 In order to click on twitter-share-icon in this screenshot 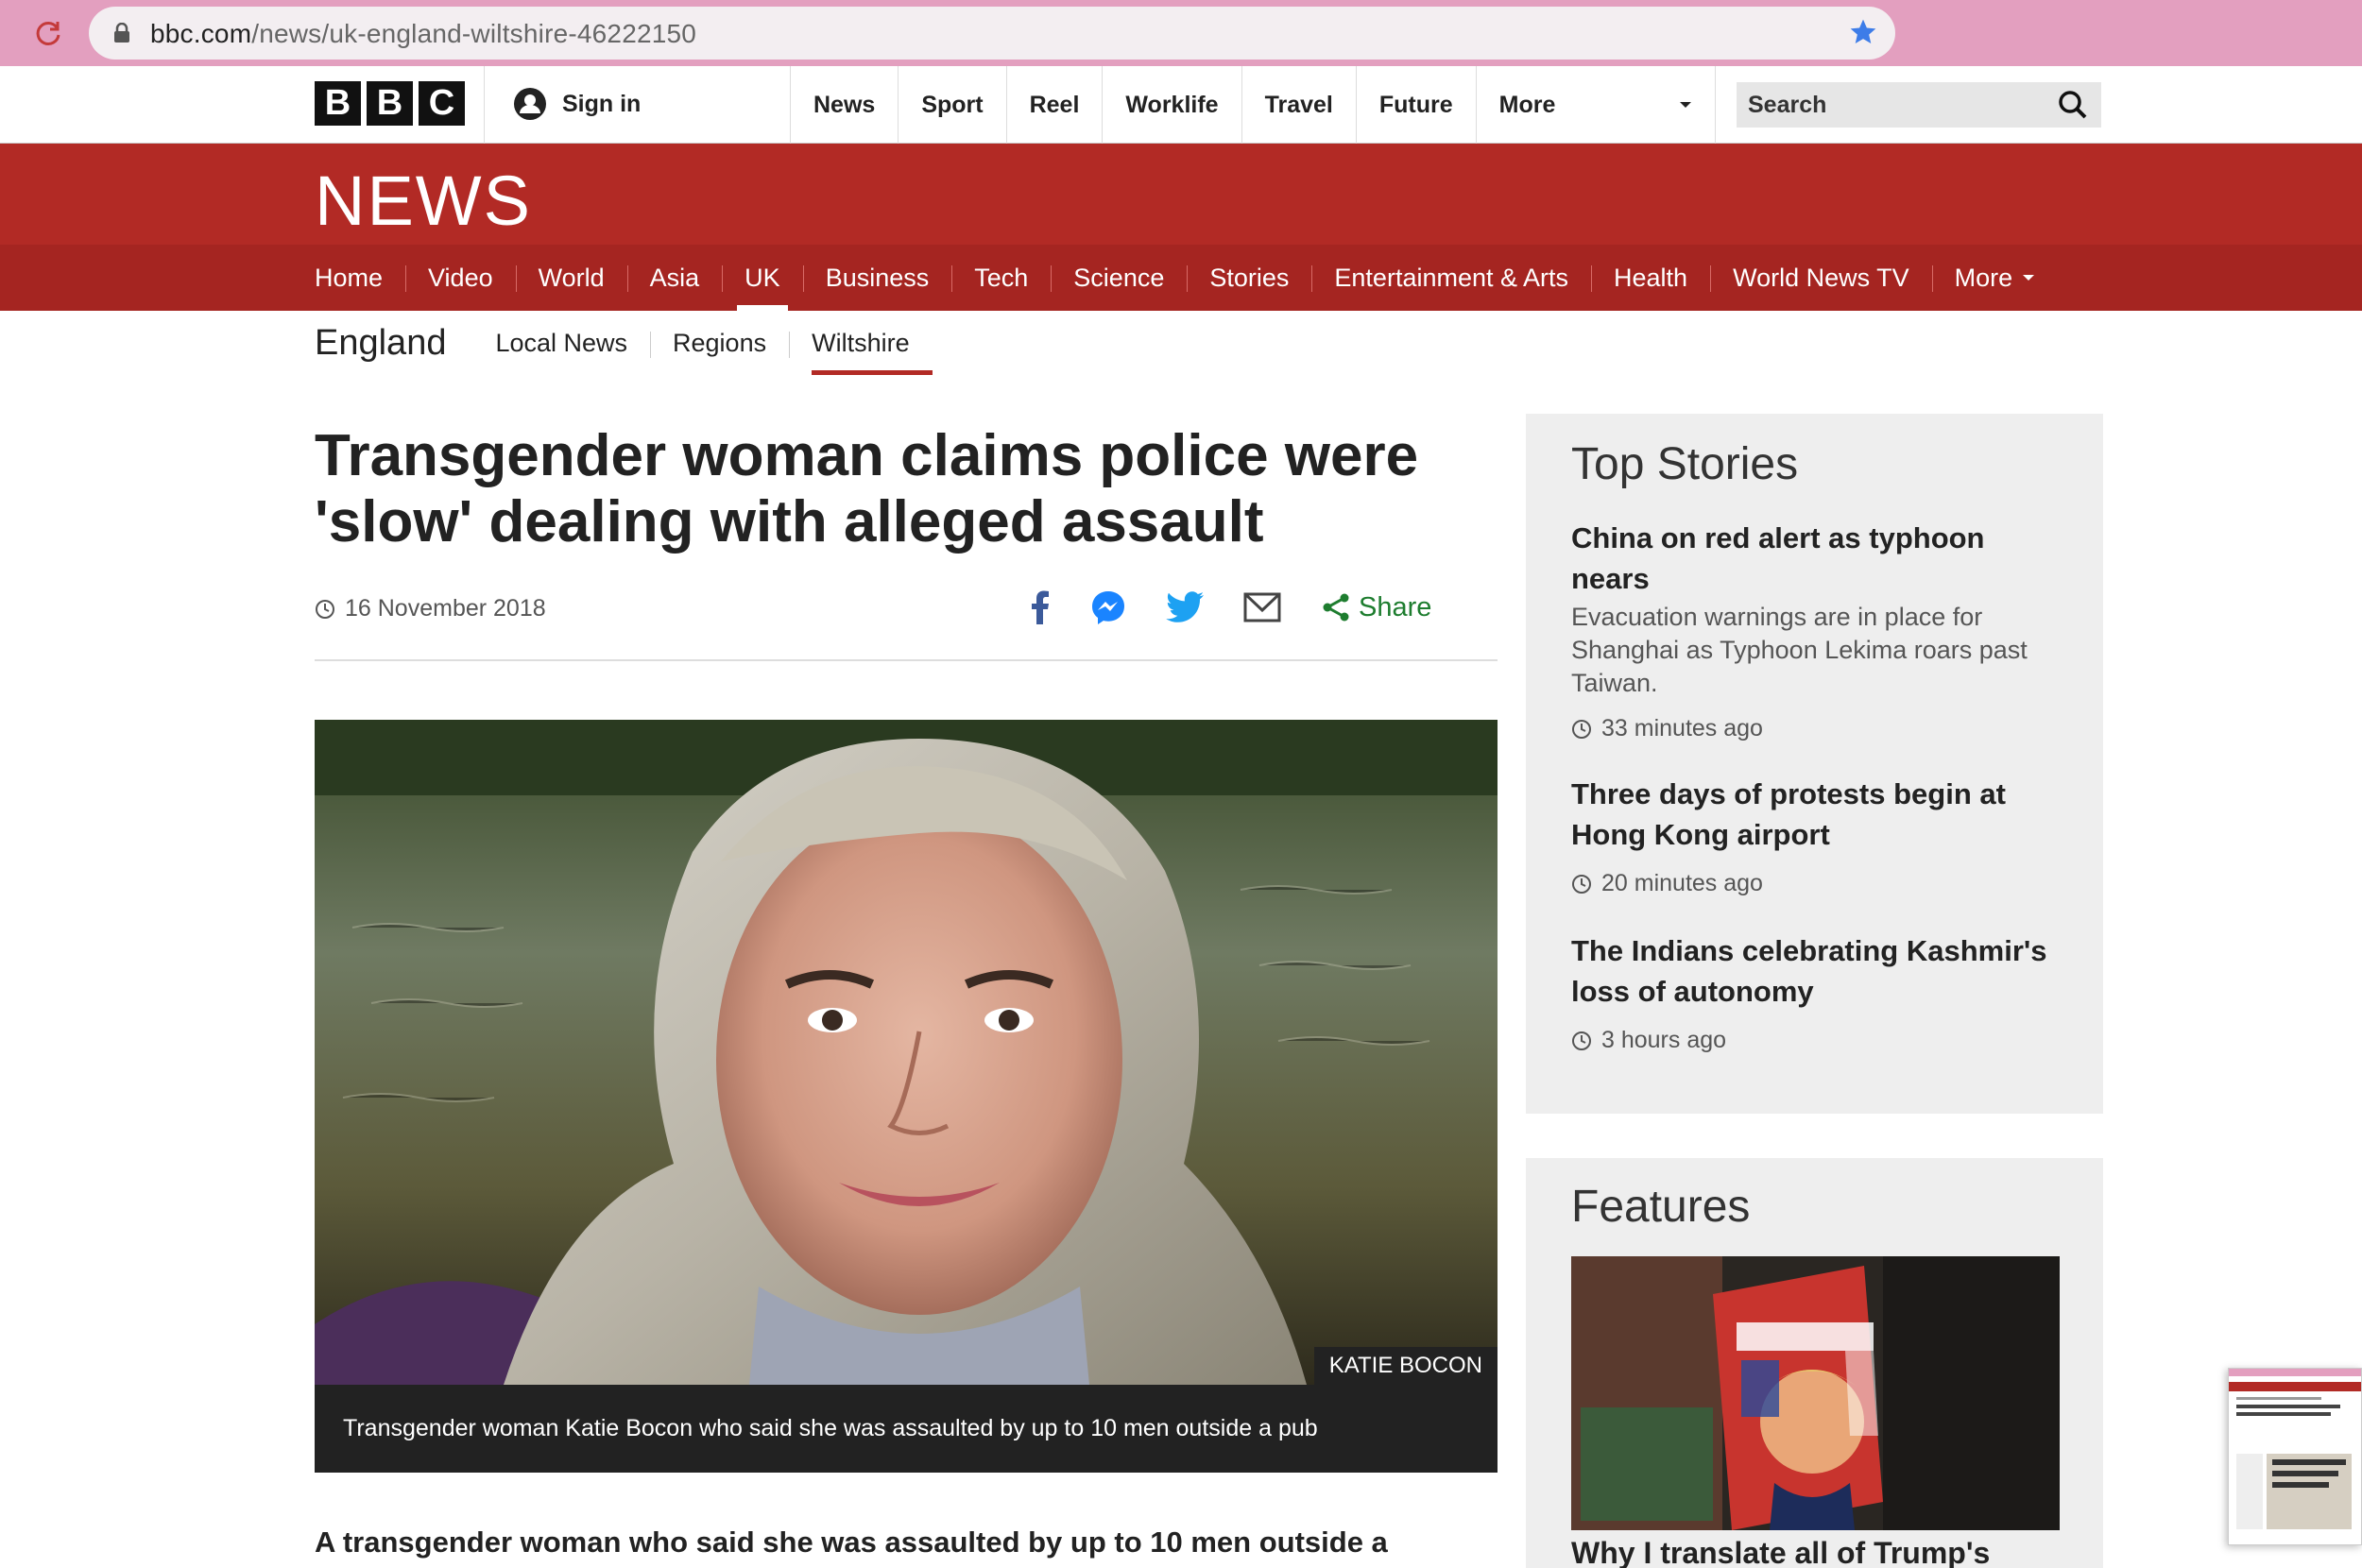, I will do `click(1185, 607)`.